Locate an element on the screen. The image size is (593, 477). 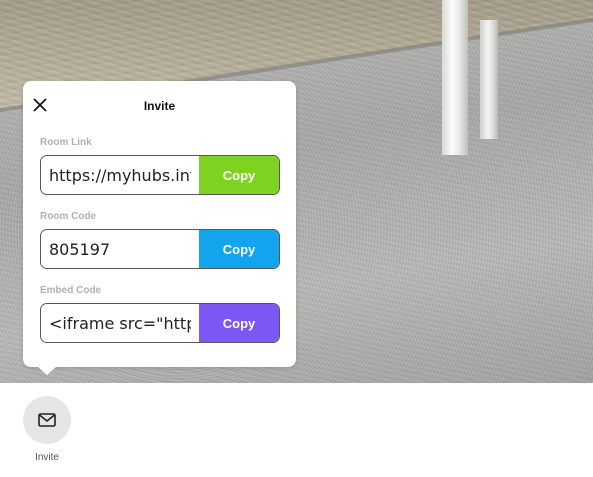
embed-code-input is located at coordinates (120, 323).